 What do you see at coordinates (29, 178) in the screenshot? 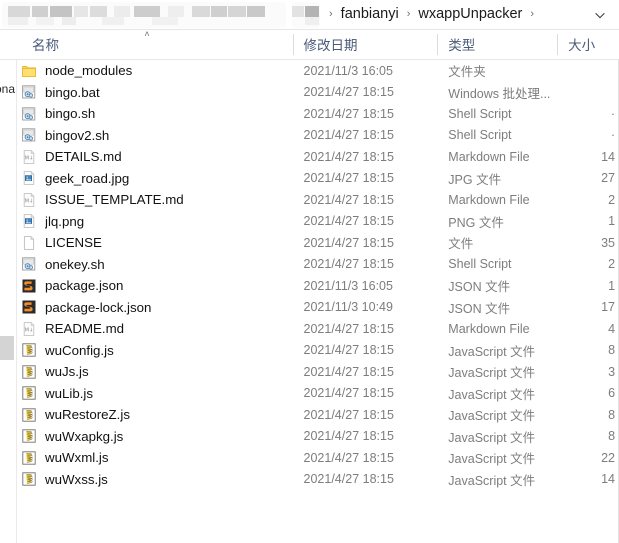
I see `image-icon` at bounding box center [29, 178].